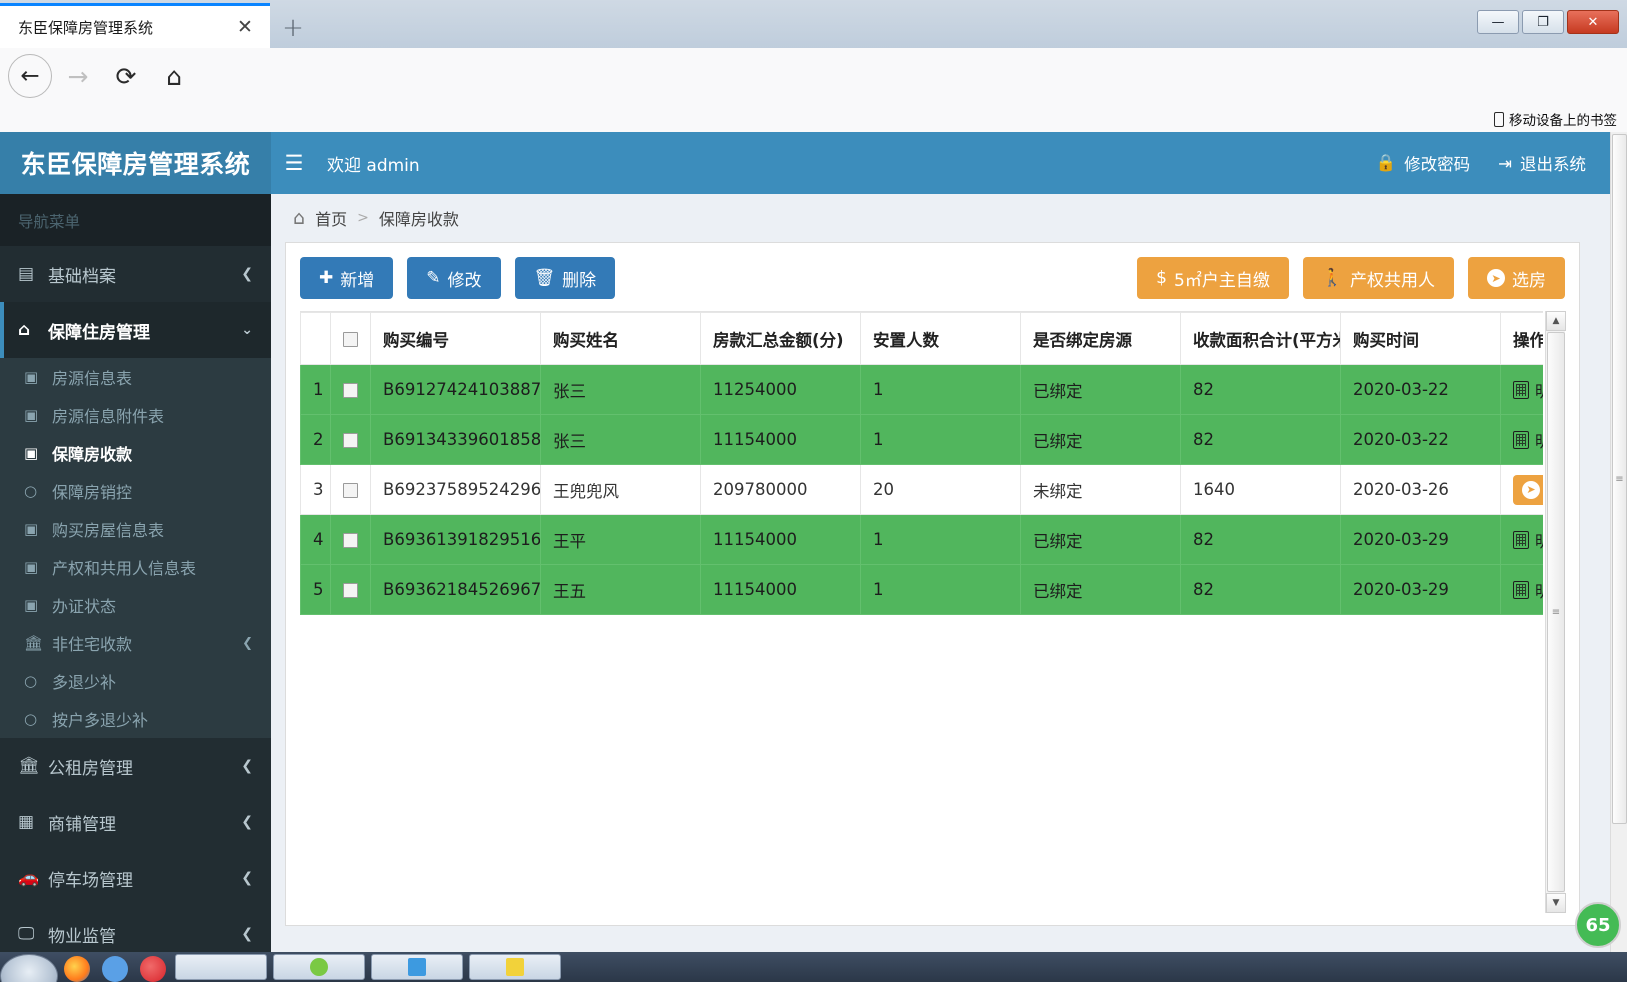  Describe the element at coordinates (1563, 121) in the screenshot. I see `bookmark-label: 移动设备上的书签` at that location.